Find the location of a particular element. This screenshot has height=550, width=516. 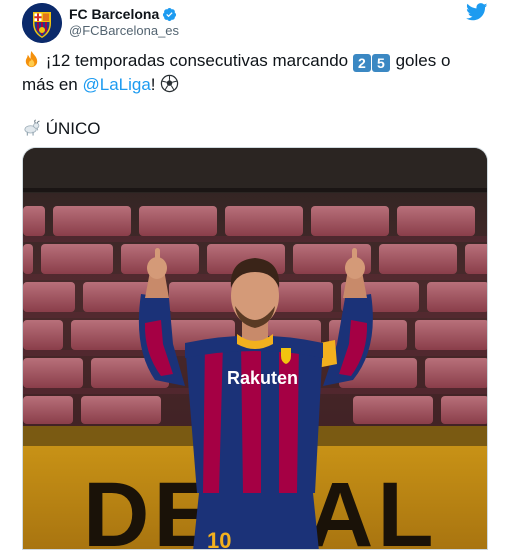

author-handle: @FCBarcelona_es is located at coordinates (124, 31).